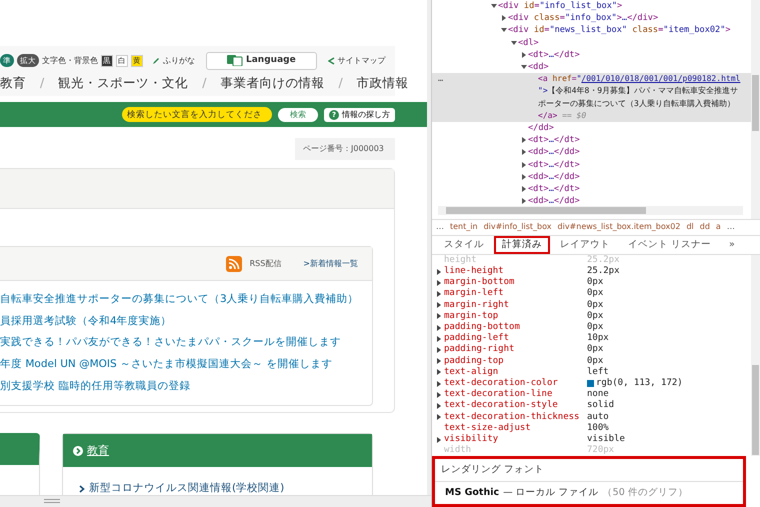  What do you see at coordinates (477, 338) in the screenshot?
I see `property-name: padding-left` at bounding box center [477, 338].